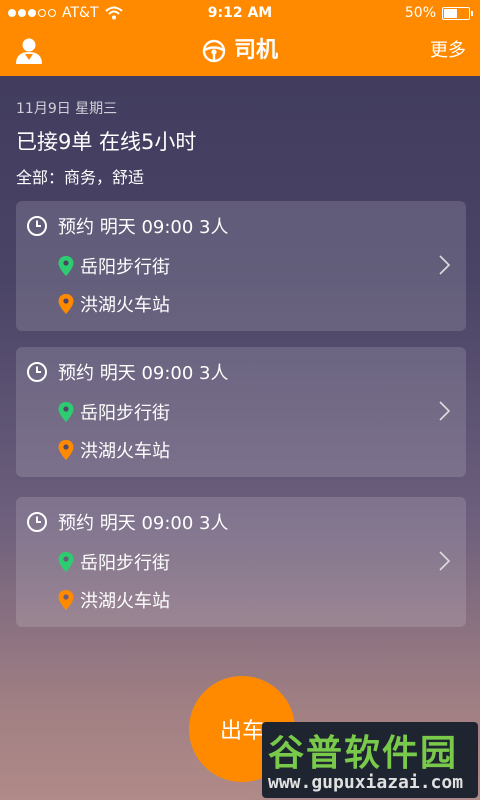  I want to click on more-button: 更多, so click(448, 51).